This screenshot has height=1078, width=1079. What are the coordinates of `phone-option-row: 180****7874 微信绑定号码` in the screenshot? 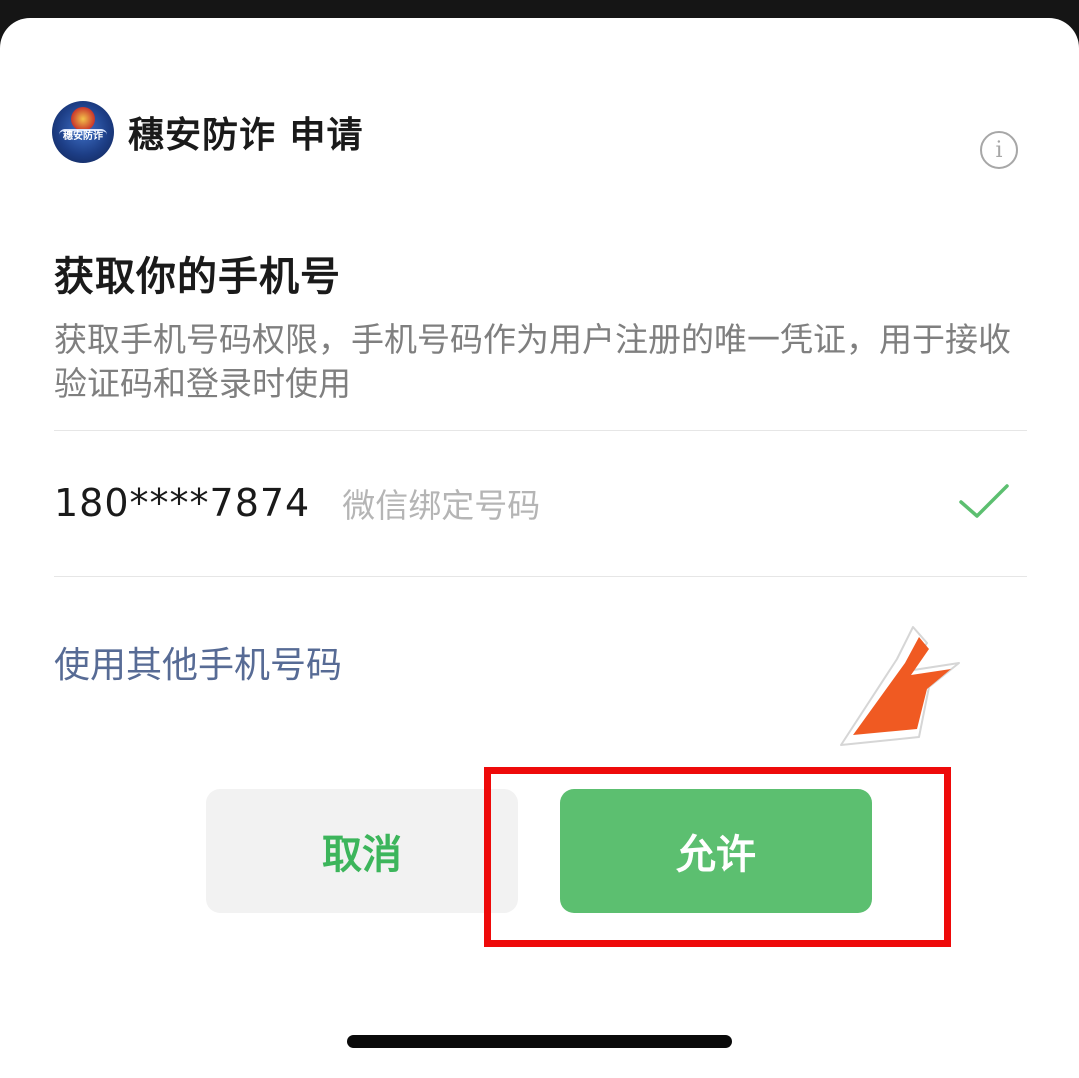 It's located at (540, 503).